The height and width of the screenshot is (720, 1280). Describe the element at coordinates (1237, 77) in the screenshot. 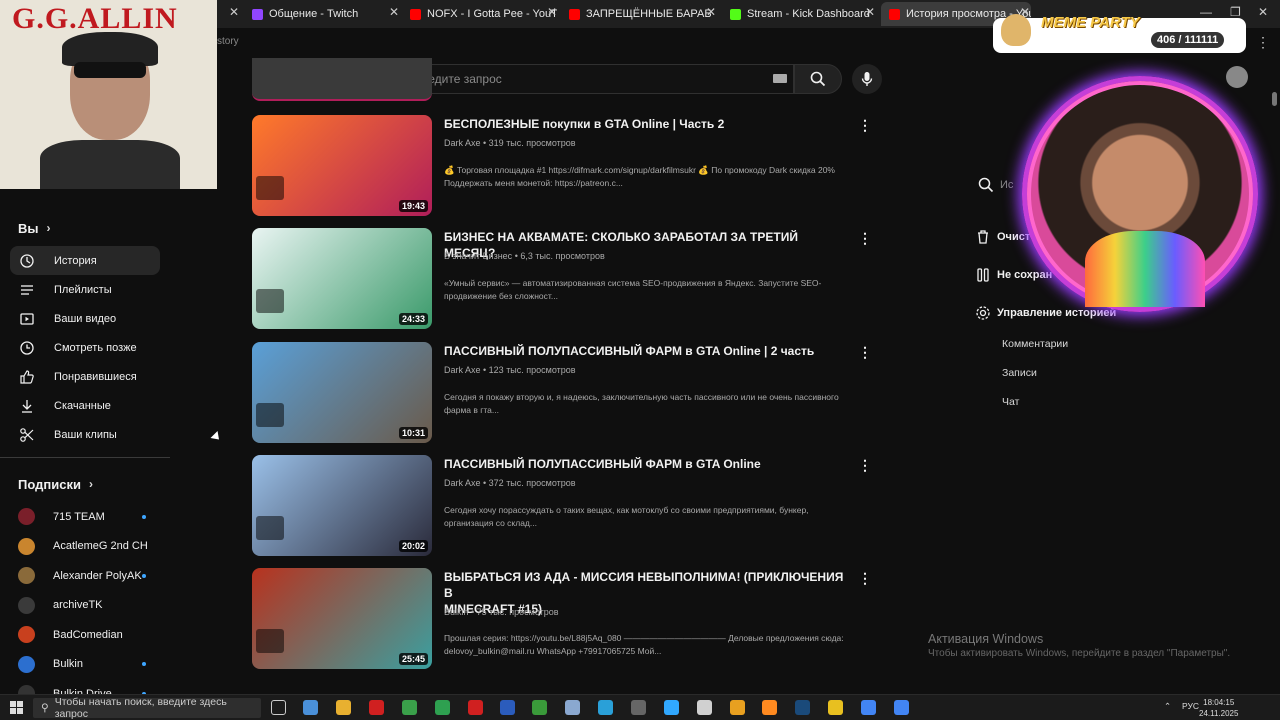

I see `avatar` at that location.